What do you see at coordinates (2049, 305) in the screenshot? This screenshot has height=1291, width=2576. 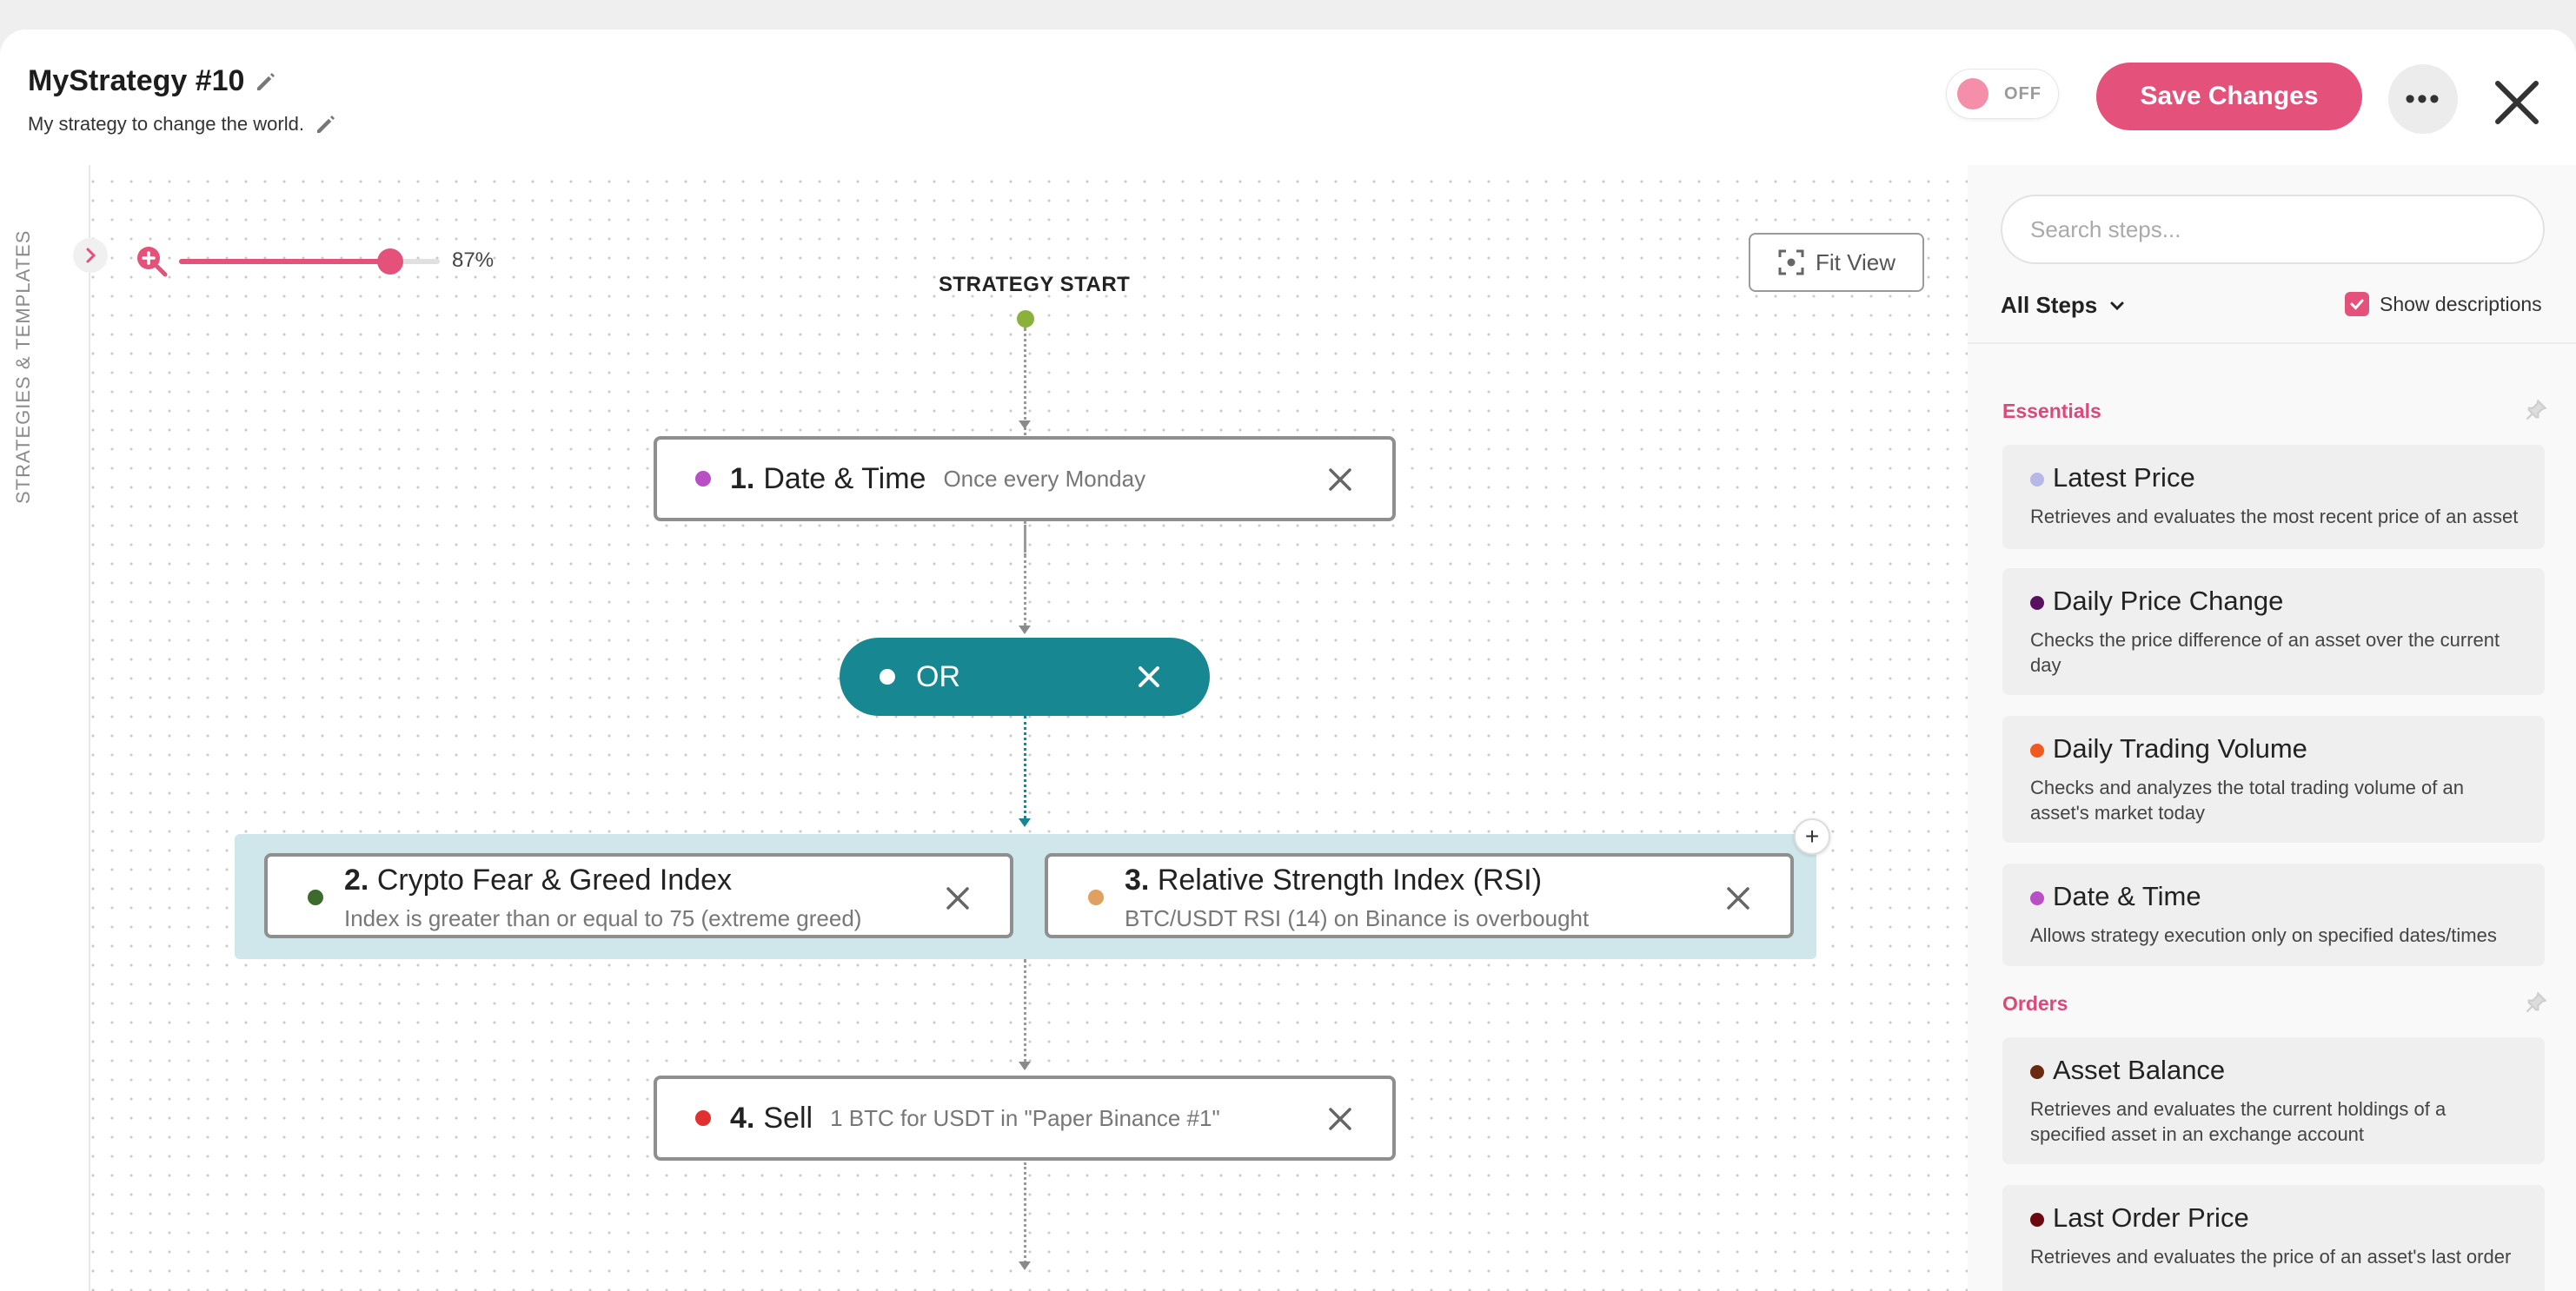 I see `step-filter-label: All Steps` at bounding box center [2049, 305].